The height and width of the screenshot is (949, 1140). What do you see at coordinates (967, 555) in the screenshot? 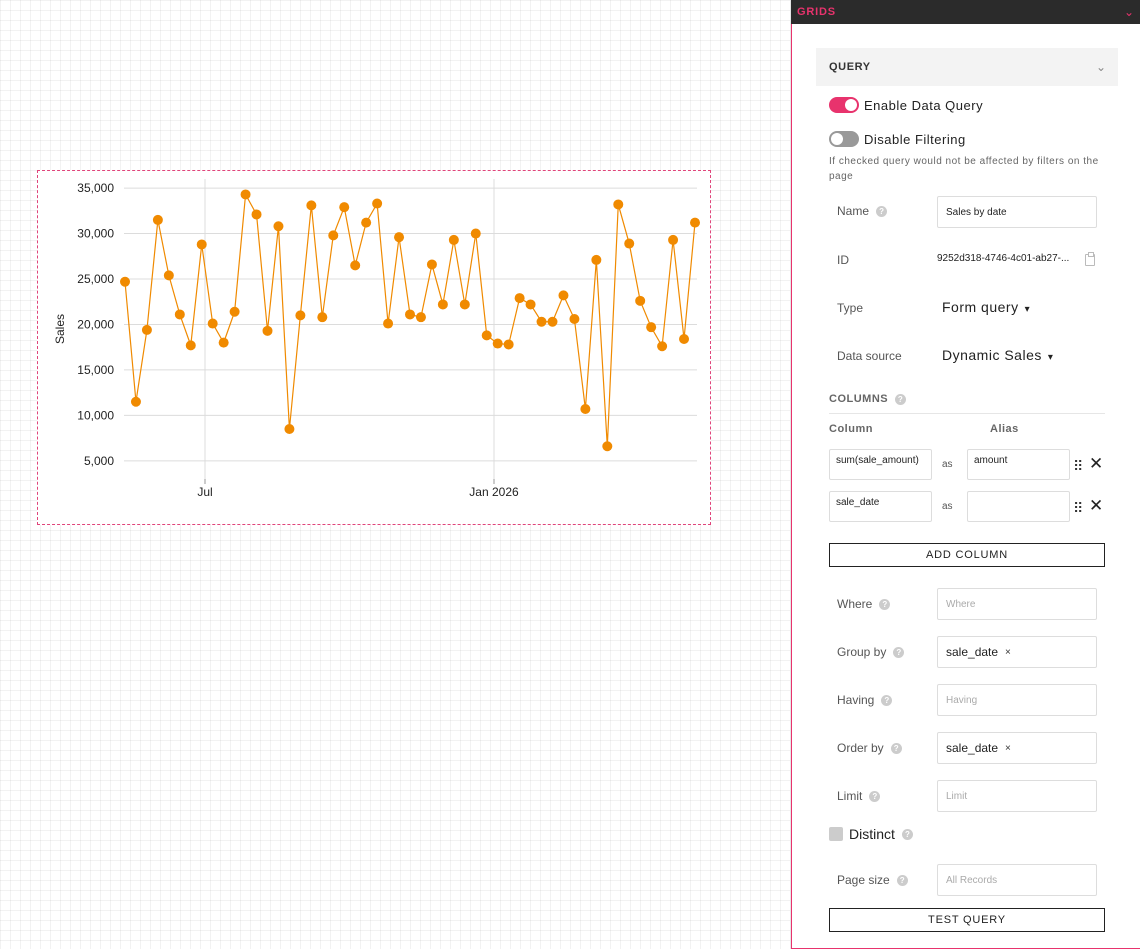
I see `add-column-button: ADD COLUMN` at bounding box center [967, 555].